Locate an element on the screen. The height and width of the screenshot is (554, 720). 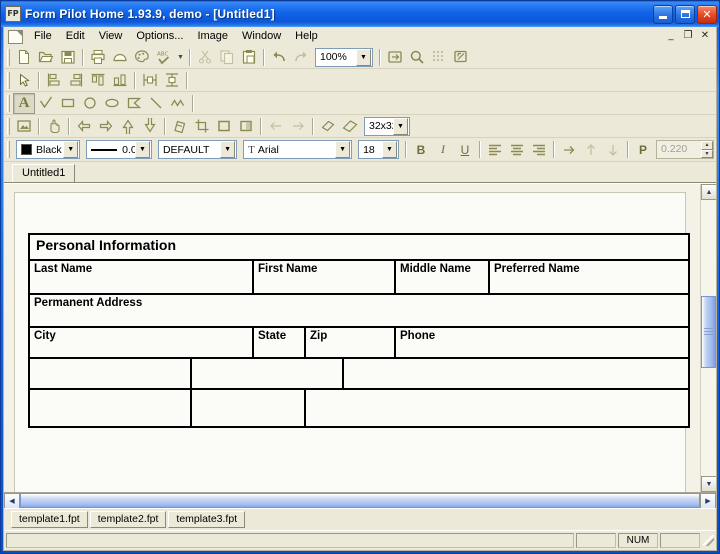
scan-icon is located at coordinates (120, 57).